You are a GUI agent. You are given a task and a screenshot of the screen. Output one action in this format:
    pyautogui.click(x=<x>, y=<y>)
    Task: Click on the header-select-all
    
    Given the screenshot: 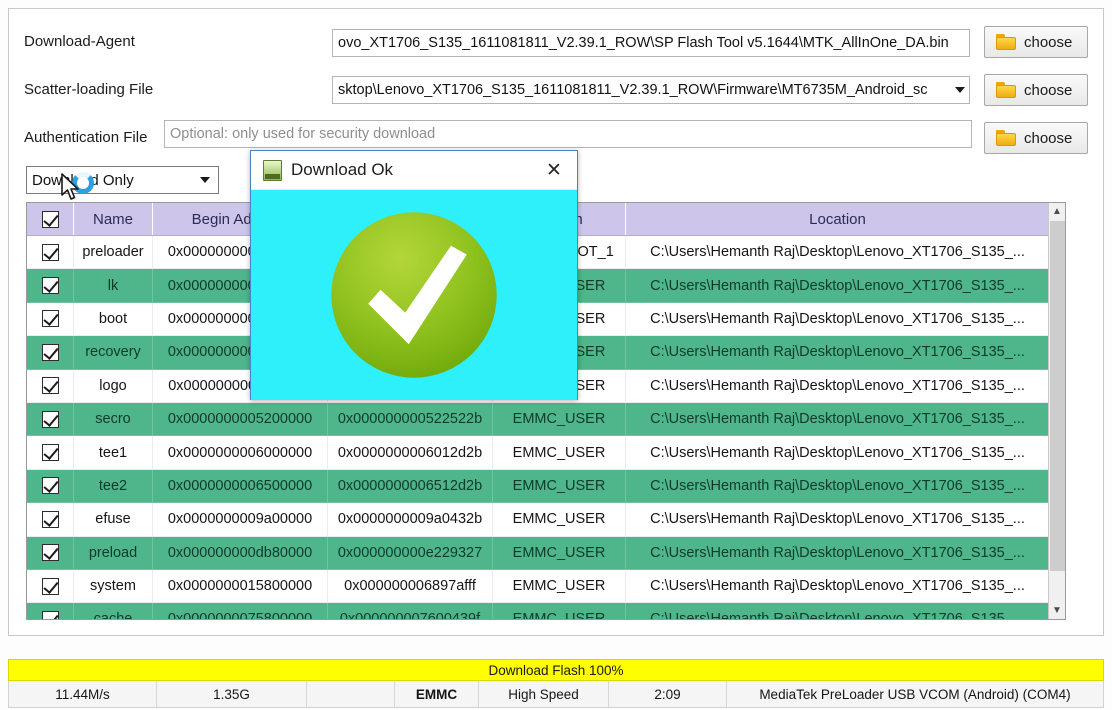 What is the action you would take?
    pyautogui.click(x=50, y=219)
    